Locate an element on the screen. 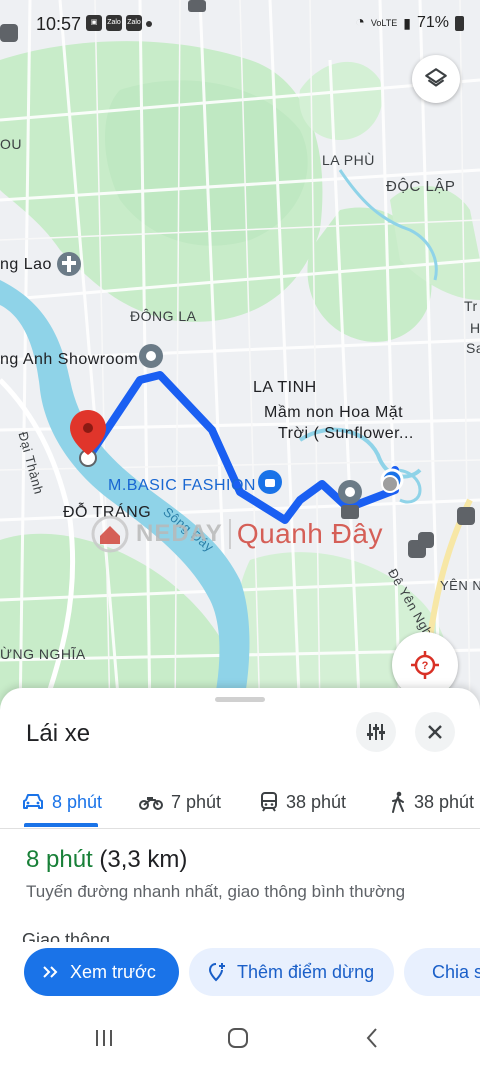 This screenshot has width=480, height=1066. tab-driving-label: 8 phút is located at coordinates (77, 801).